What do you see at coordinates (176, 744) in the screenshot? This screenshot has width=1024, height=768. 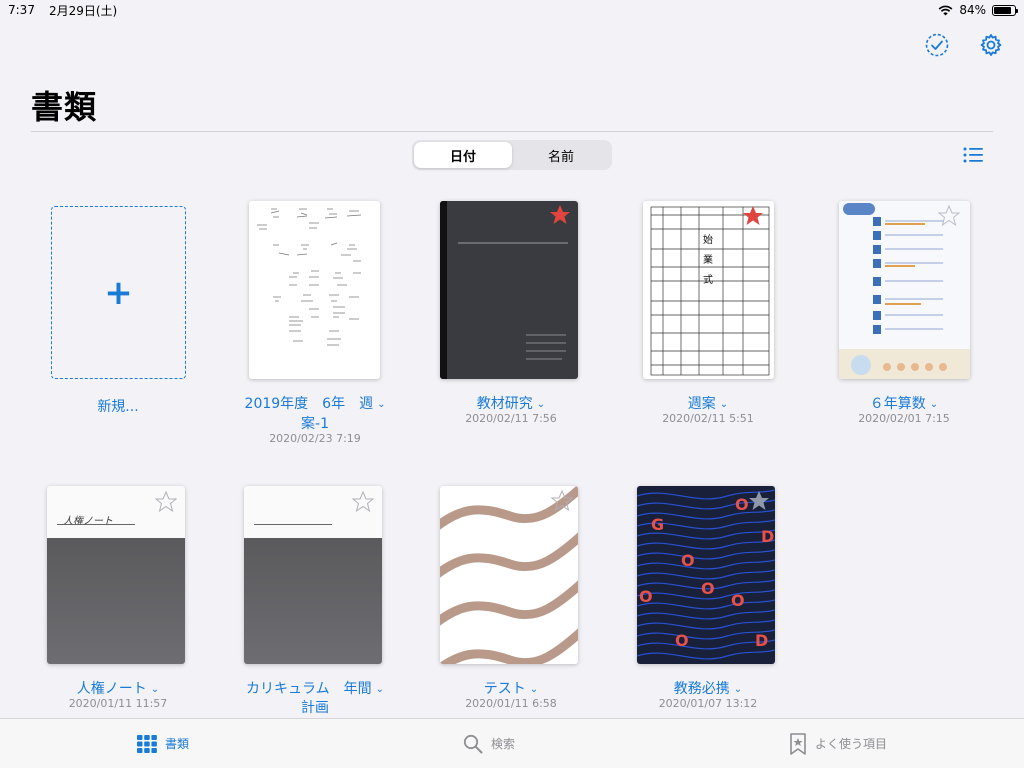 I see `tab-documents-label: 書類` at bounding box center [176, 744].